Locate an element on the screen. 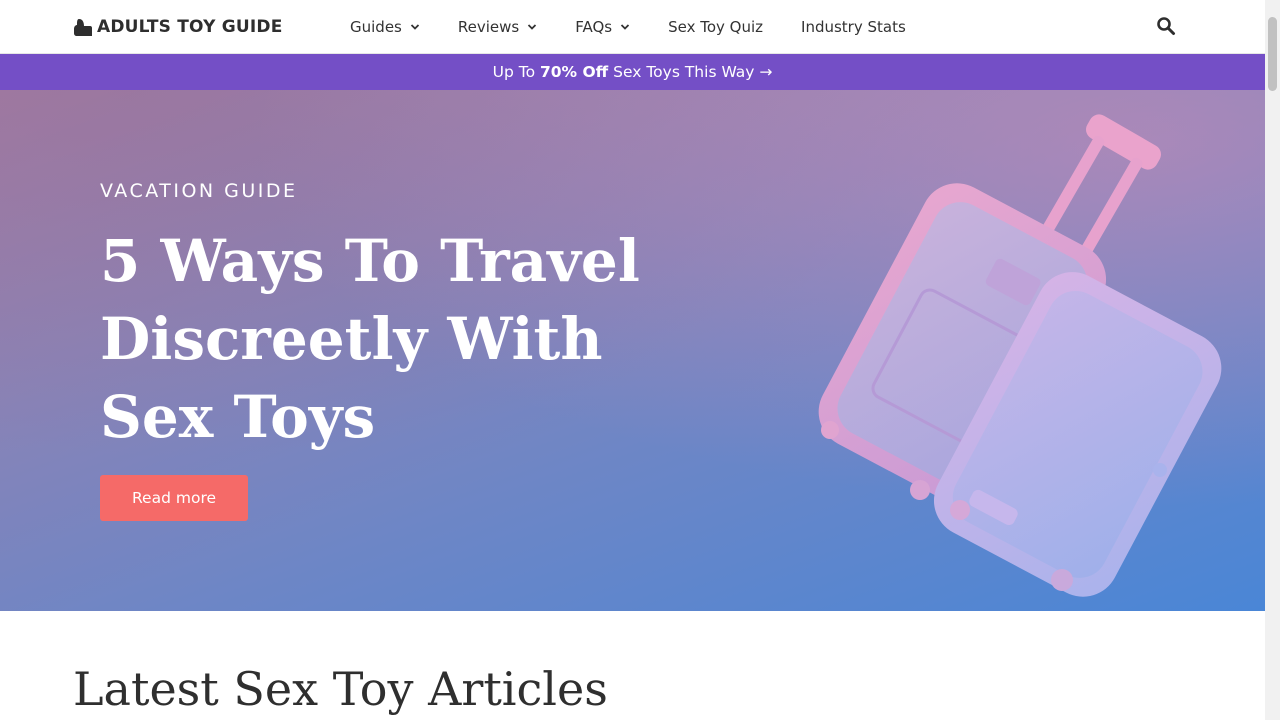 Image resolution: width=1280 pixels, height=720 pixels. nav-item-label: Guides is located at coordinates (376, 26).